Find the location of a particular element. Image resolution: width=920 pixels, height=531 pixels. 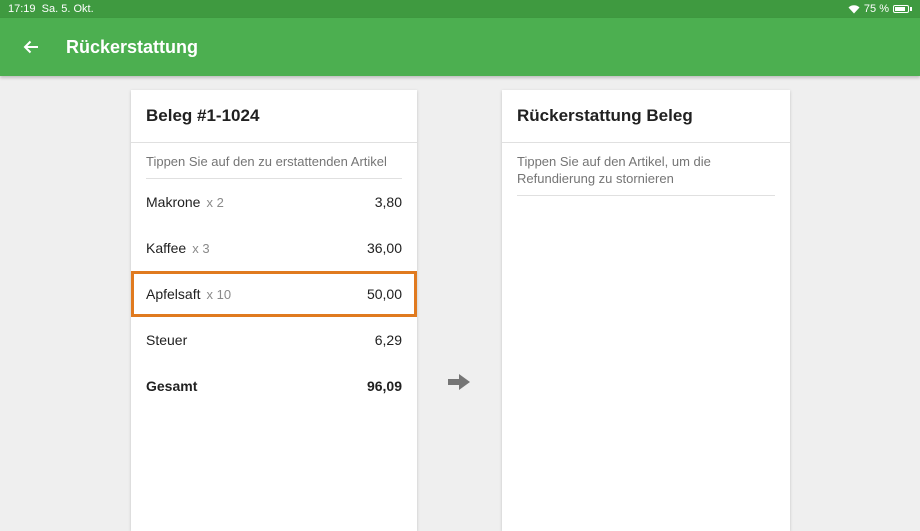

receipt-item-makrone: Makrone x 2 3,80 is located at coordinates (274, 202).